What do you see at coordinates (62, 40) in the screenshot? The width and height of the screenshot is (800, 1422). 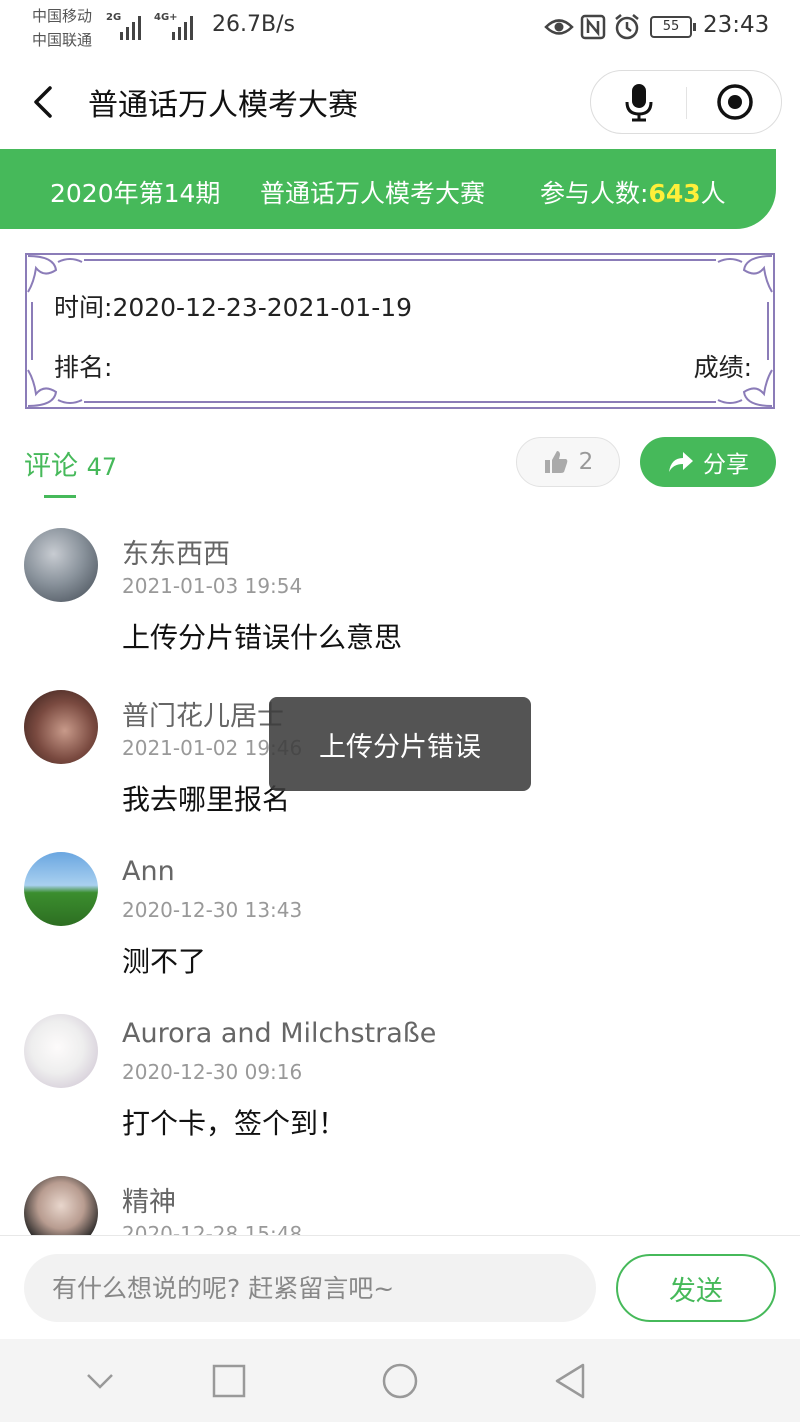 I see `carrier-2: 中国联通` at bounding box center [62, 40].